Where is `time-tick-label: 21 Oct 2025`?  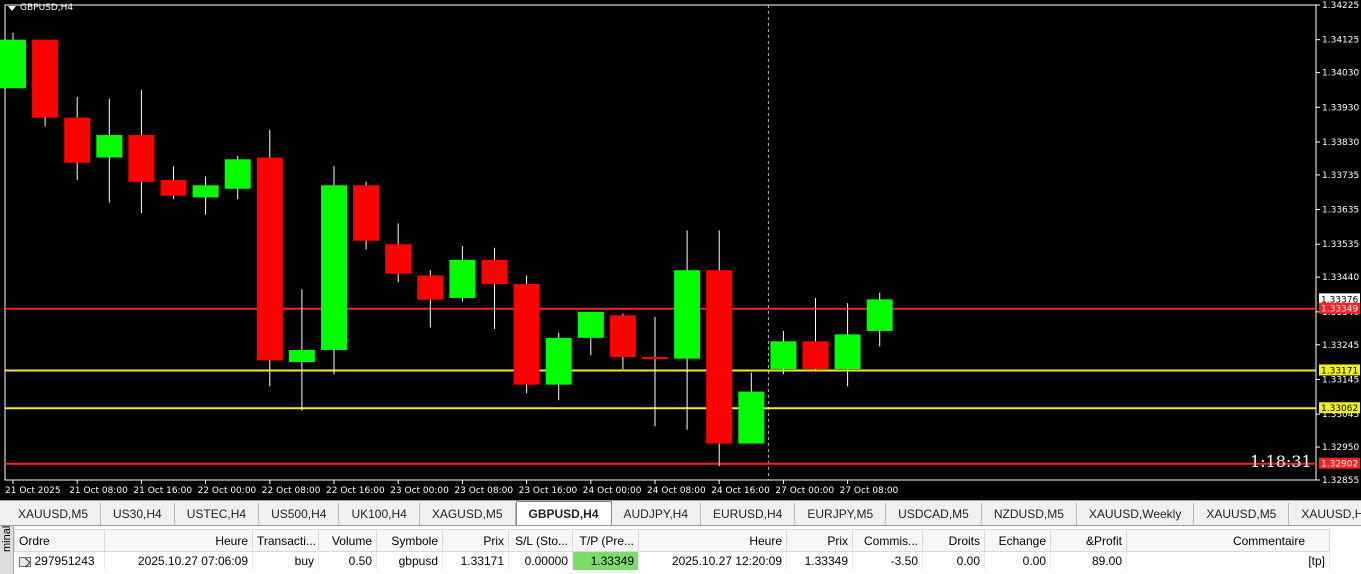
time-tick-label: 21 Oct 2025 is located at coordinates (33, 491).